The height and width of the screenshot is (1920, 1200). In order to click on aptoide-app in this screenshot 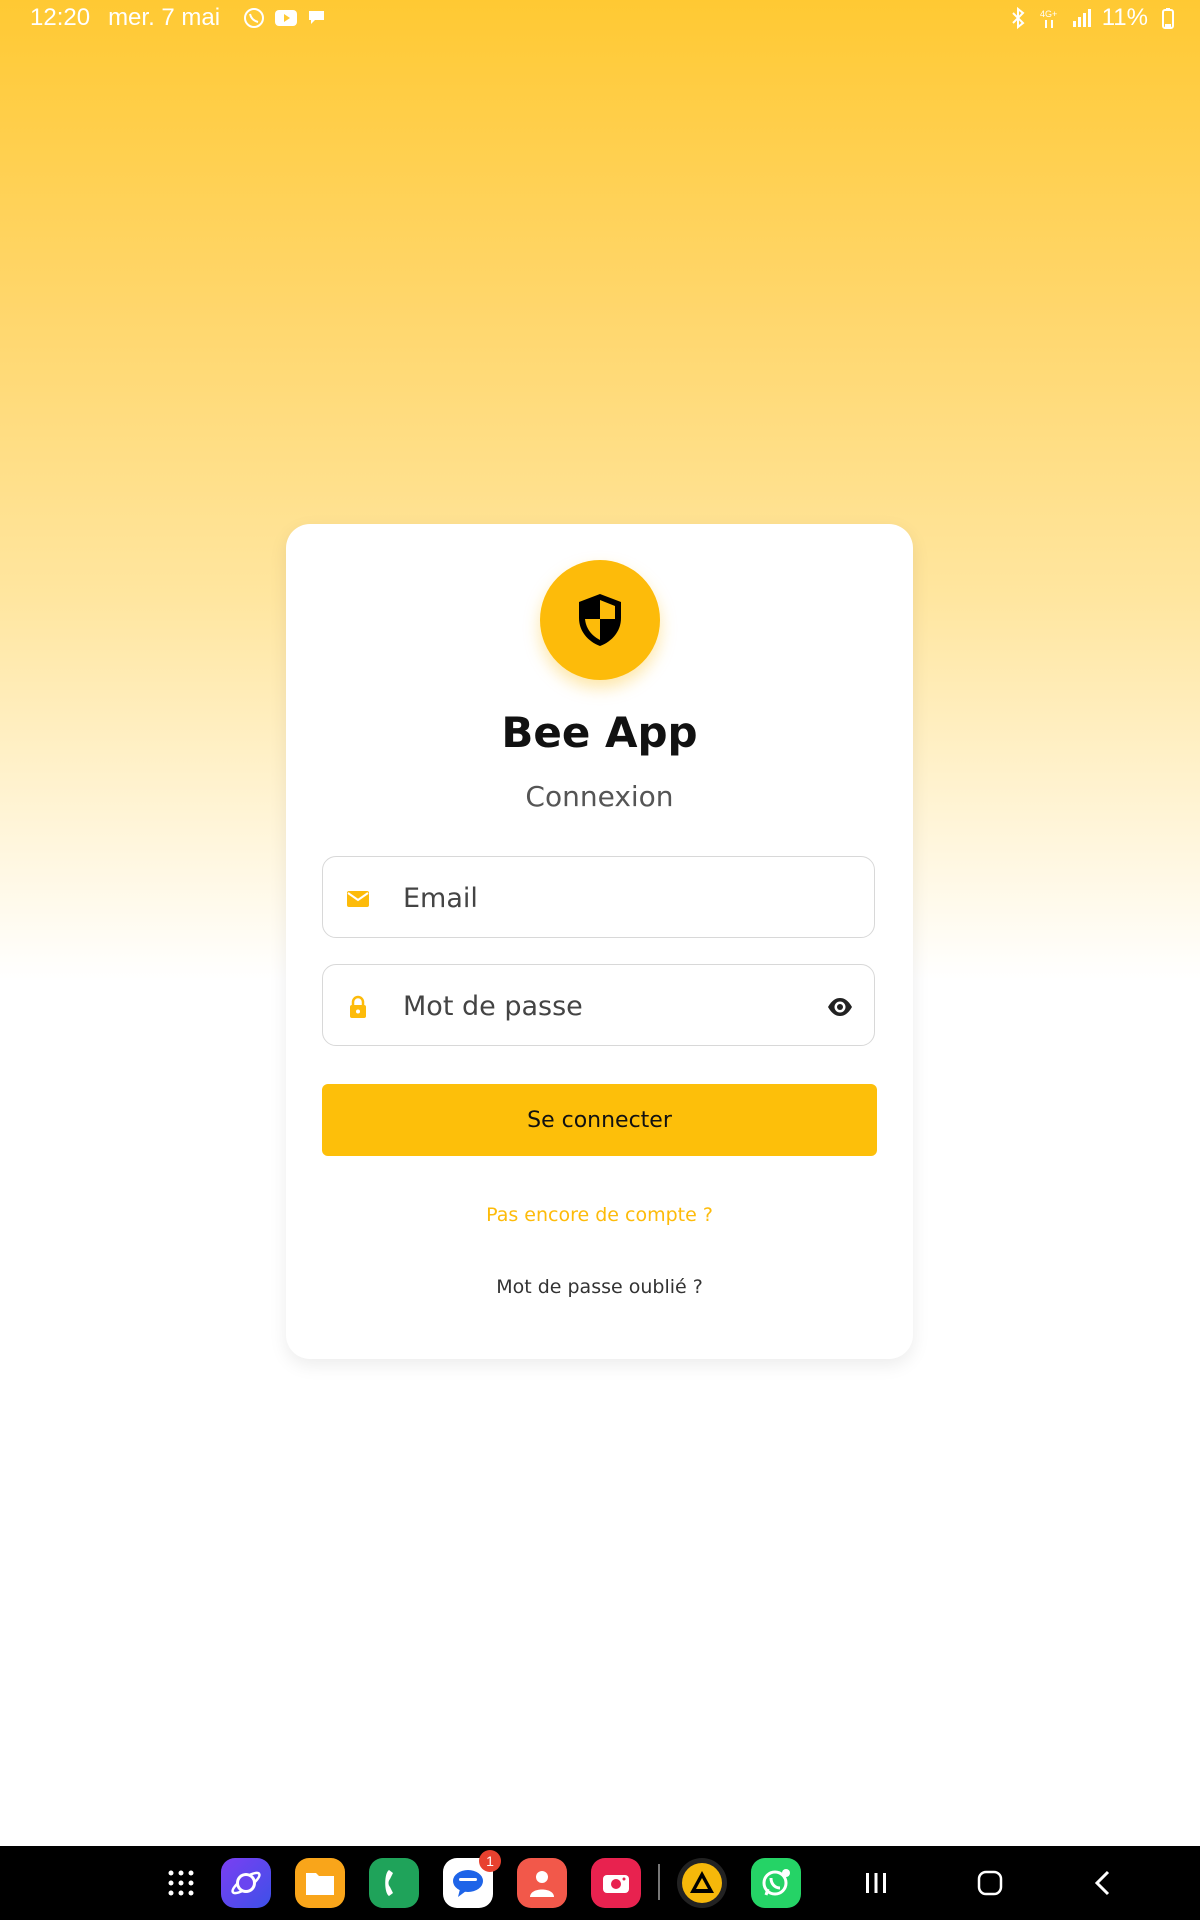, I will do `click(702, 1883)`.